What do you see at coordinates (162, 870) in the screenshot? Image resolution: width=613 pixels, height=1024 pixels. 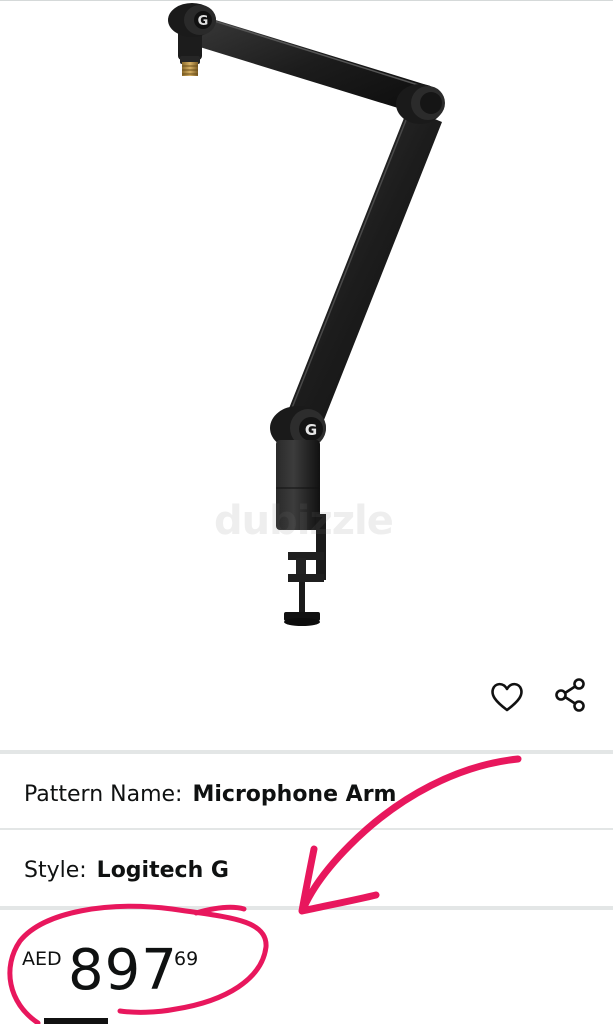 I see `variation-value: Logitech G` at bounding box center [162, 870].